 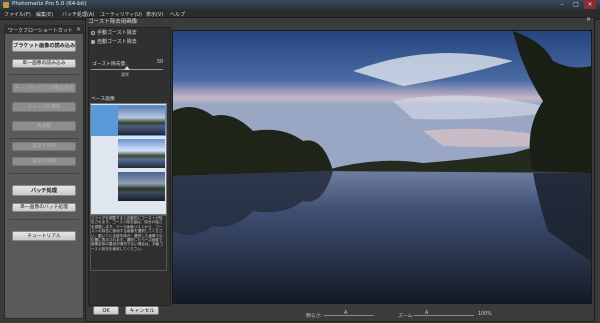 I want to click on ghost-amount-slider-thumb, so click(x=127, y=68).